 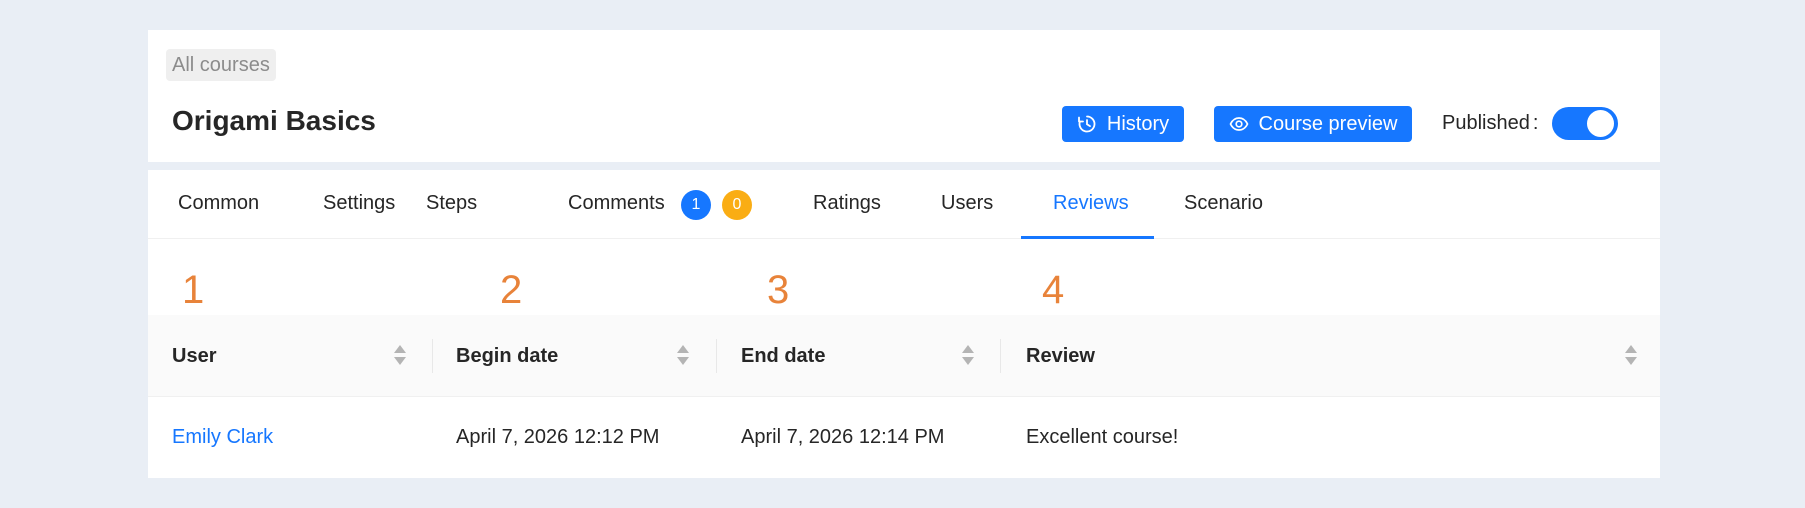 I want to click on history-button: History, so click(x=1123, y=124).